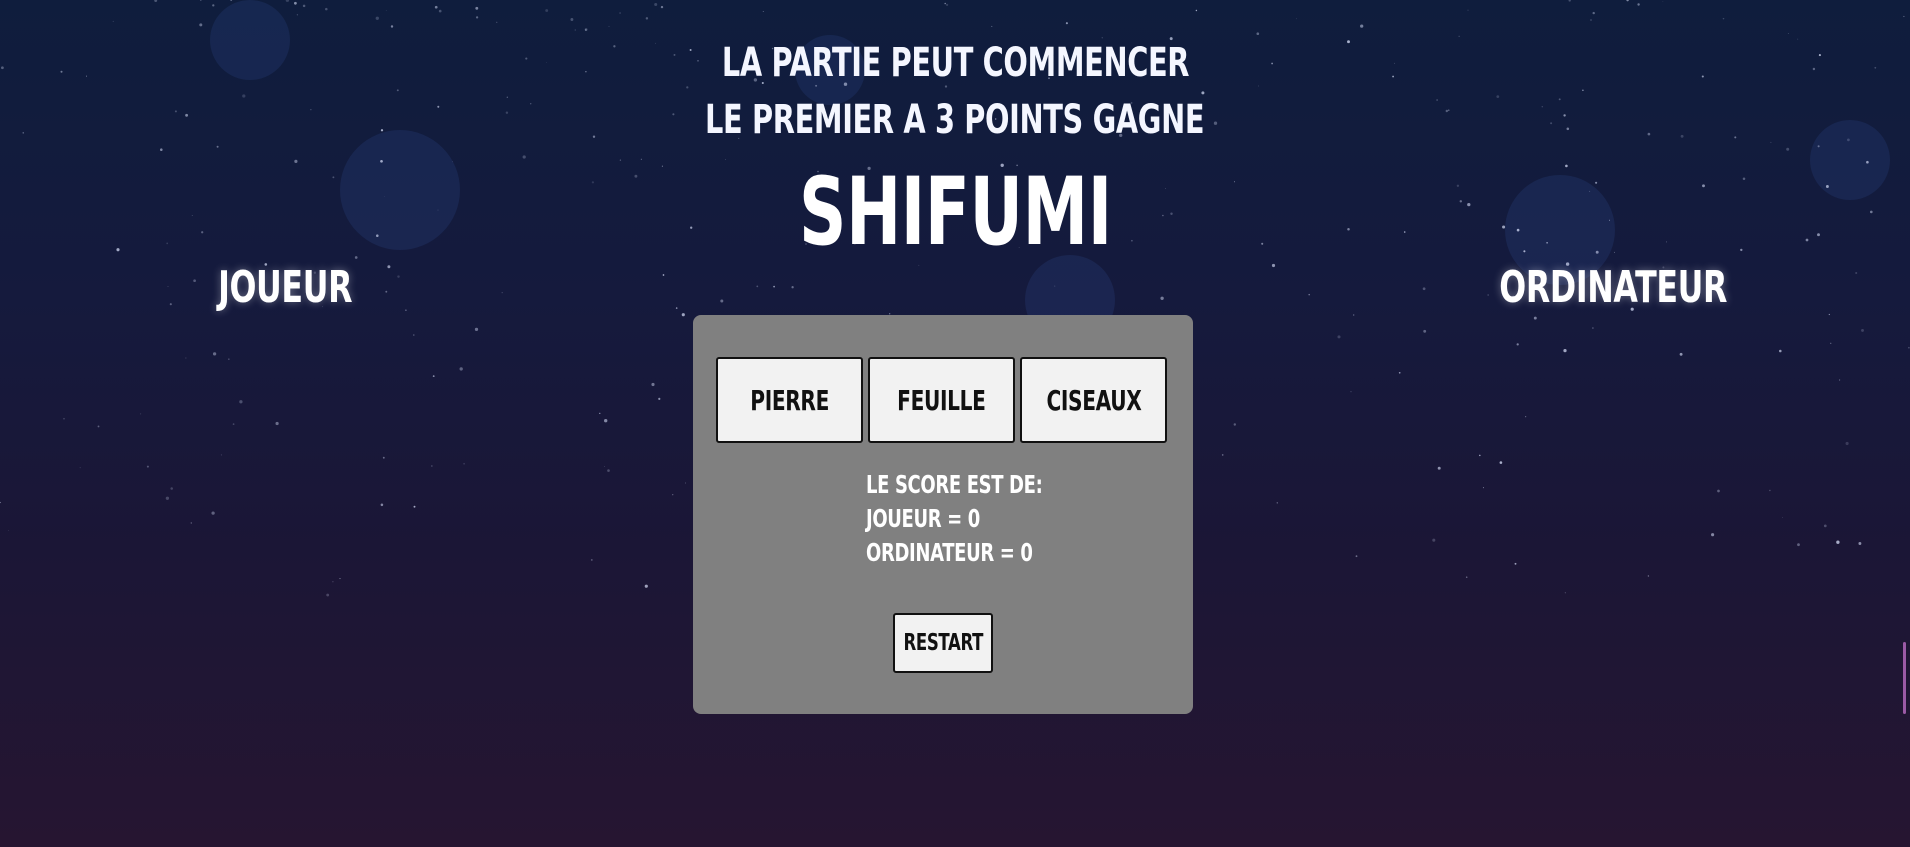 The width and height of the screenshot is (1910, 847). Describe the element at coordinates (941, 400) in the screenshot. I see `paper-button: FEUILLE` at that location.